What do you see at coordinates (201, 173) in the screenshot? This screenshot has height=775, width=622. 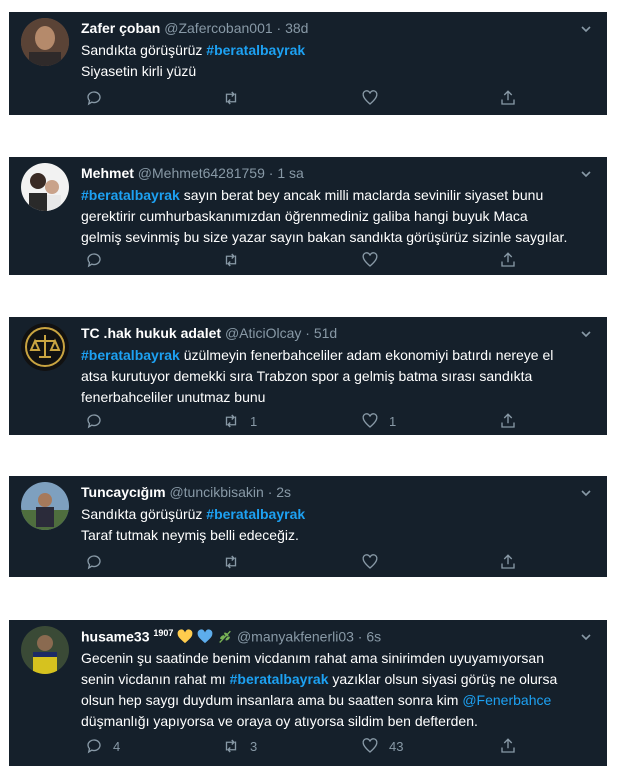 I see `author-handle: @Mehmet64281759` at bounding box center [201, 173].